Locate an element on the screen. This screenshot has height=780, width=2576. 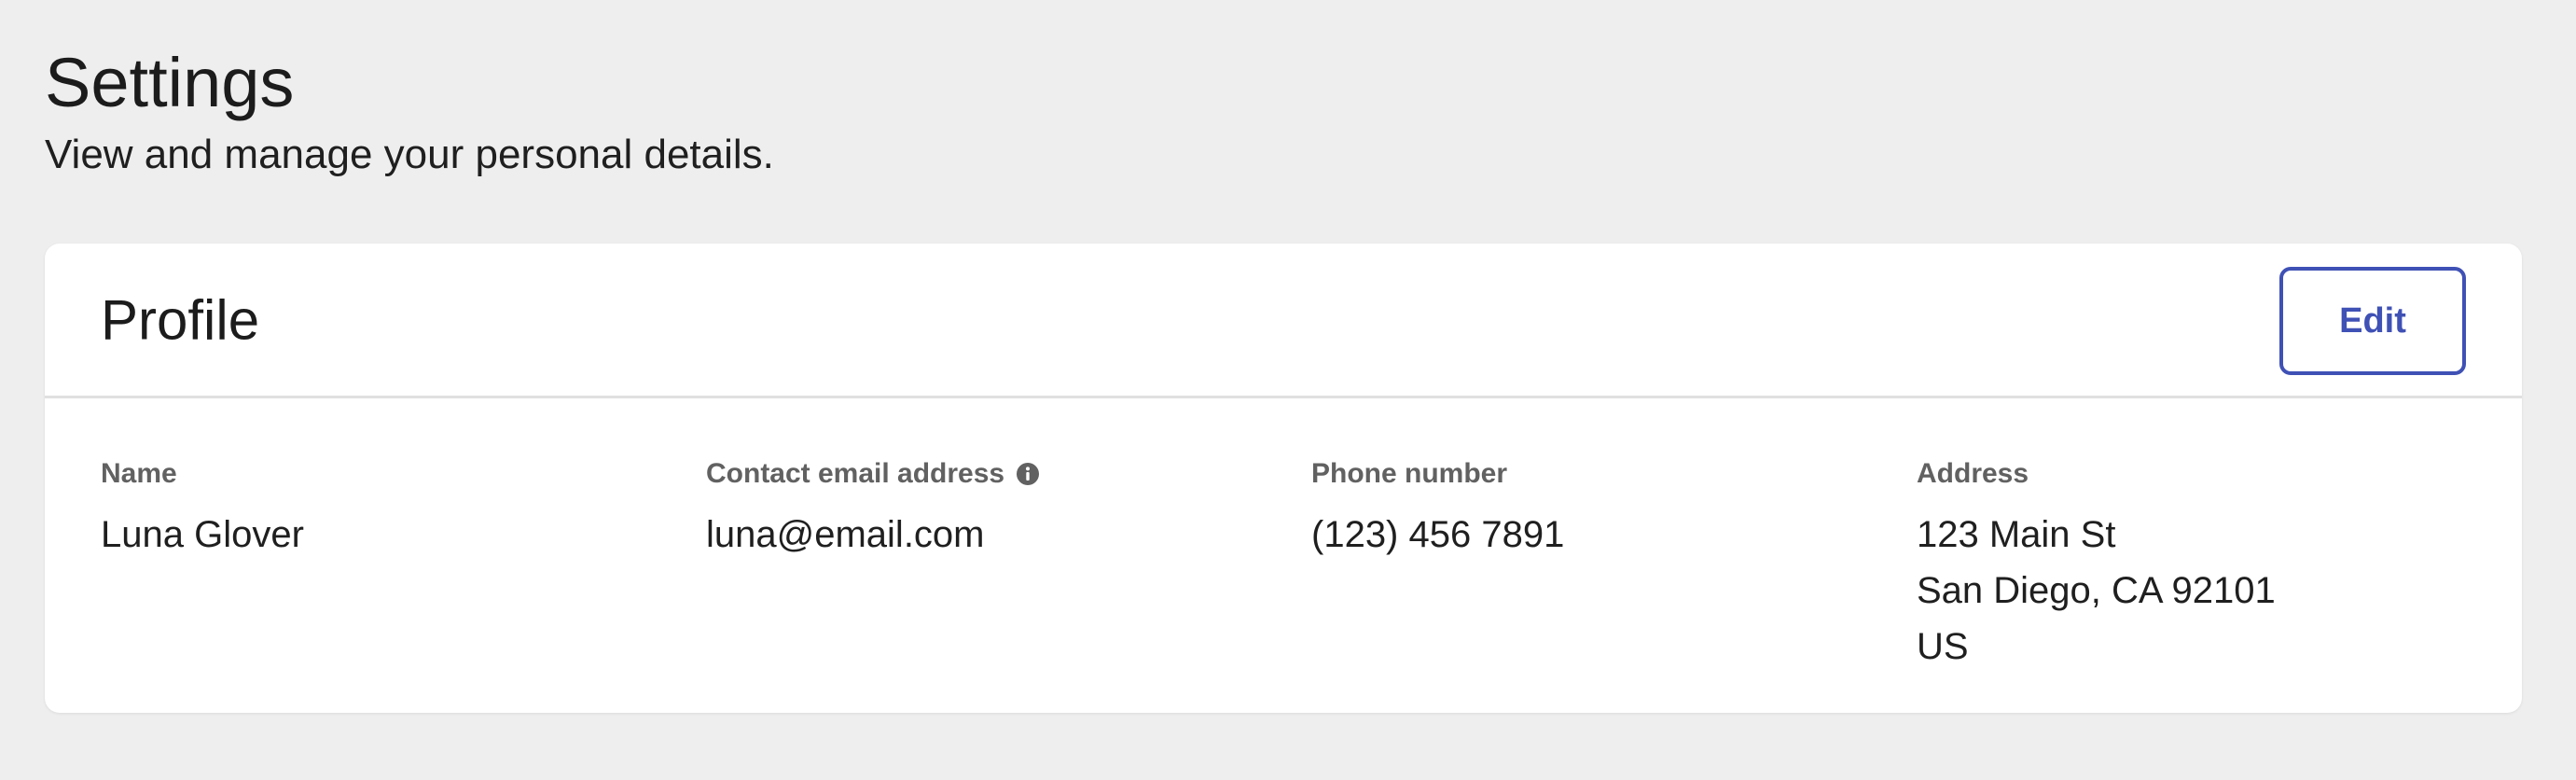
address-label: Address is located at coordinates (1973, 473).